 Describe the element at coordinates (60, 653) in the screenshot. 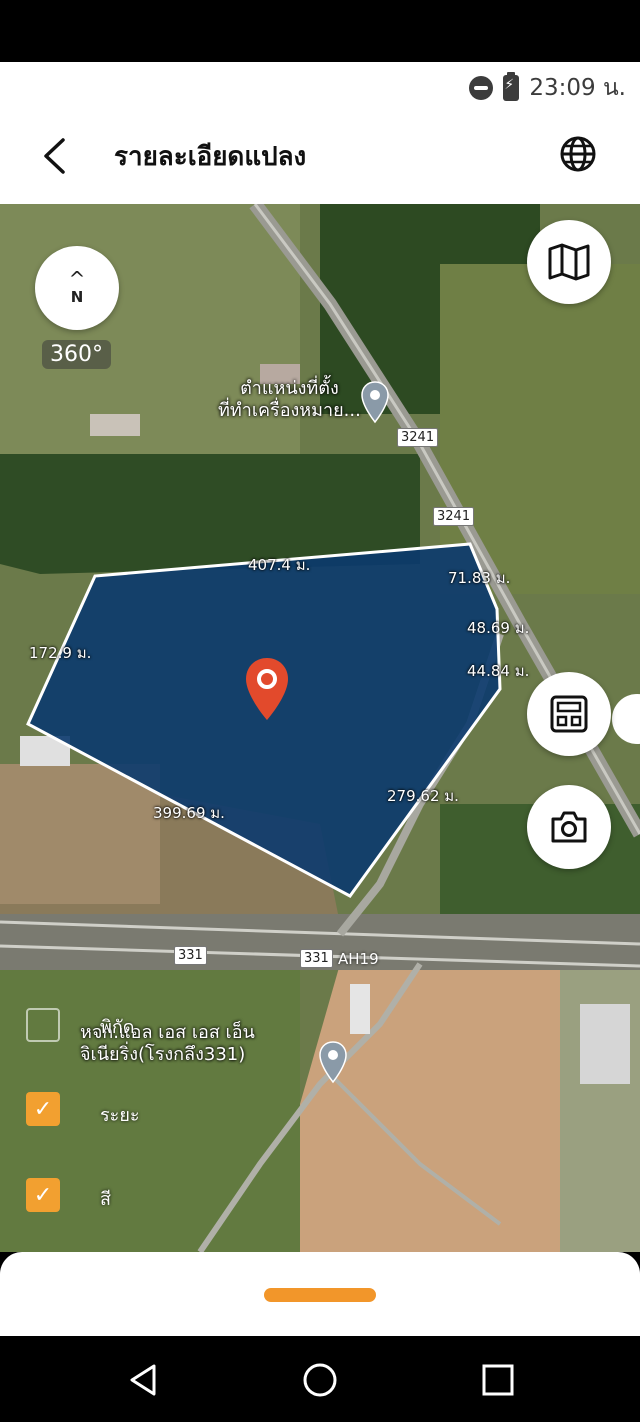

I see `dimension-label: 172.9 ม.` at that location.